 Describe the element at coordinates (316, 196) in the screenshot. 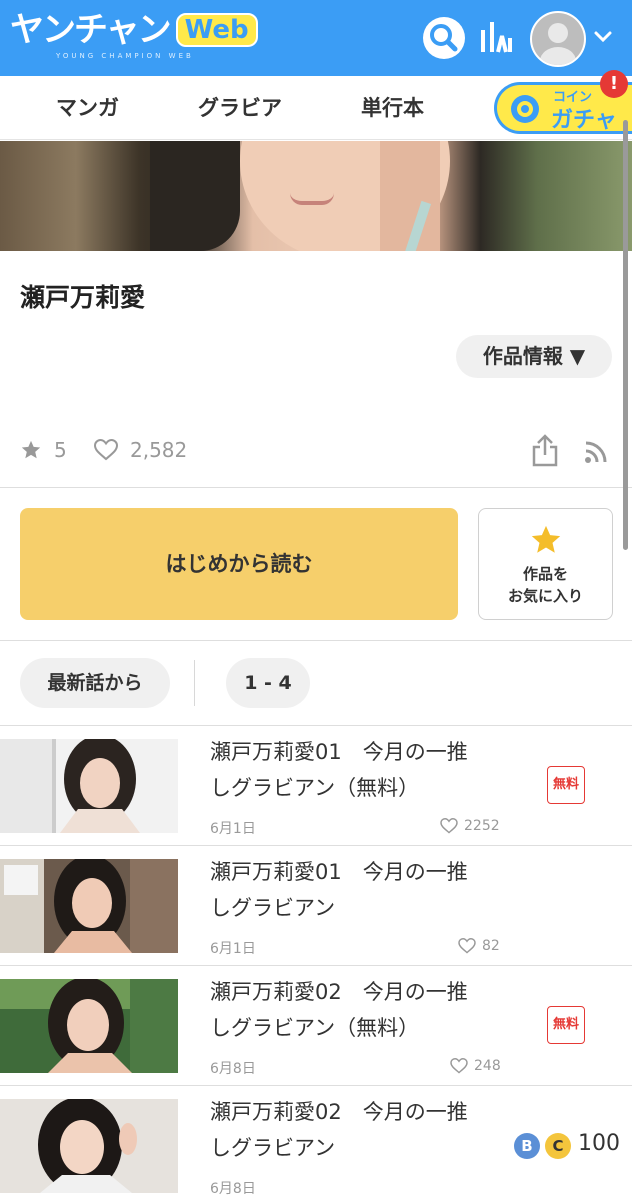

I see `hero-image` at that location.